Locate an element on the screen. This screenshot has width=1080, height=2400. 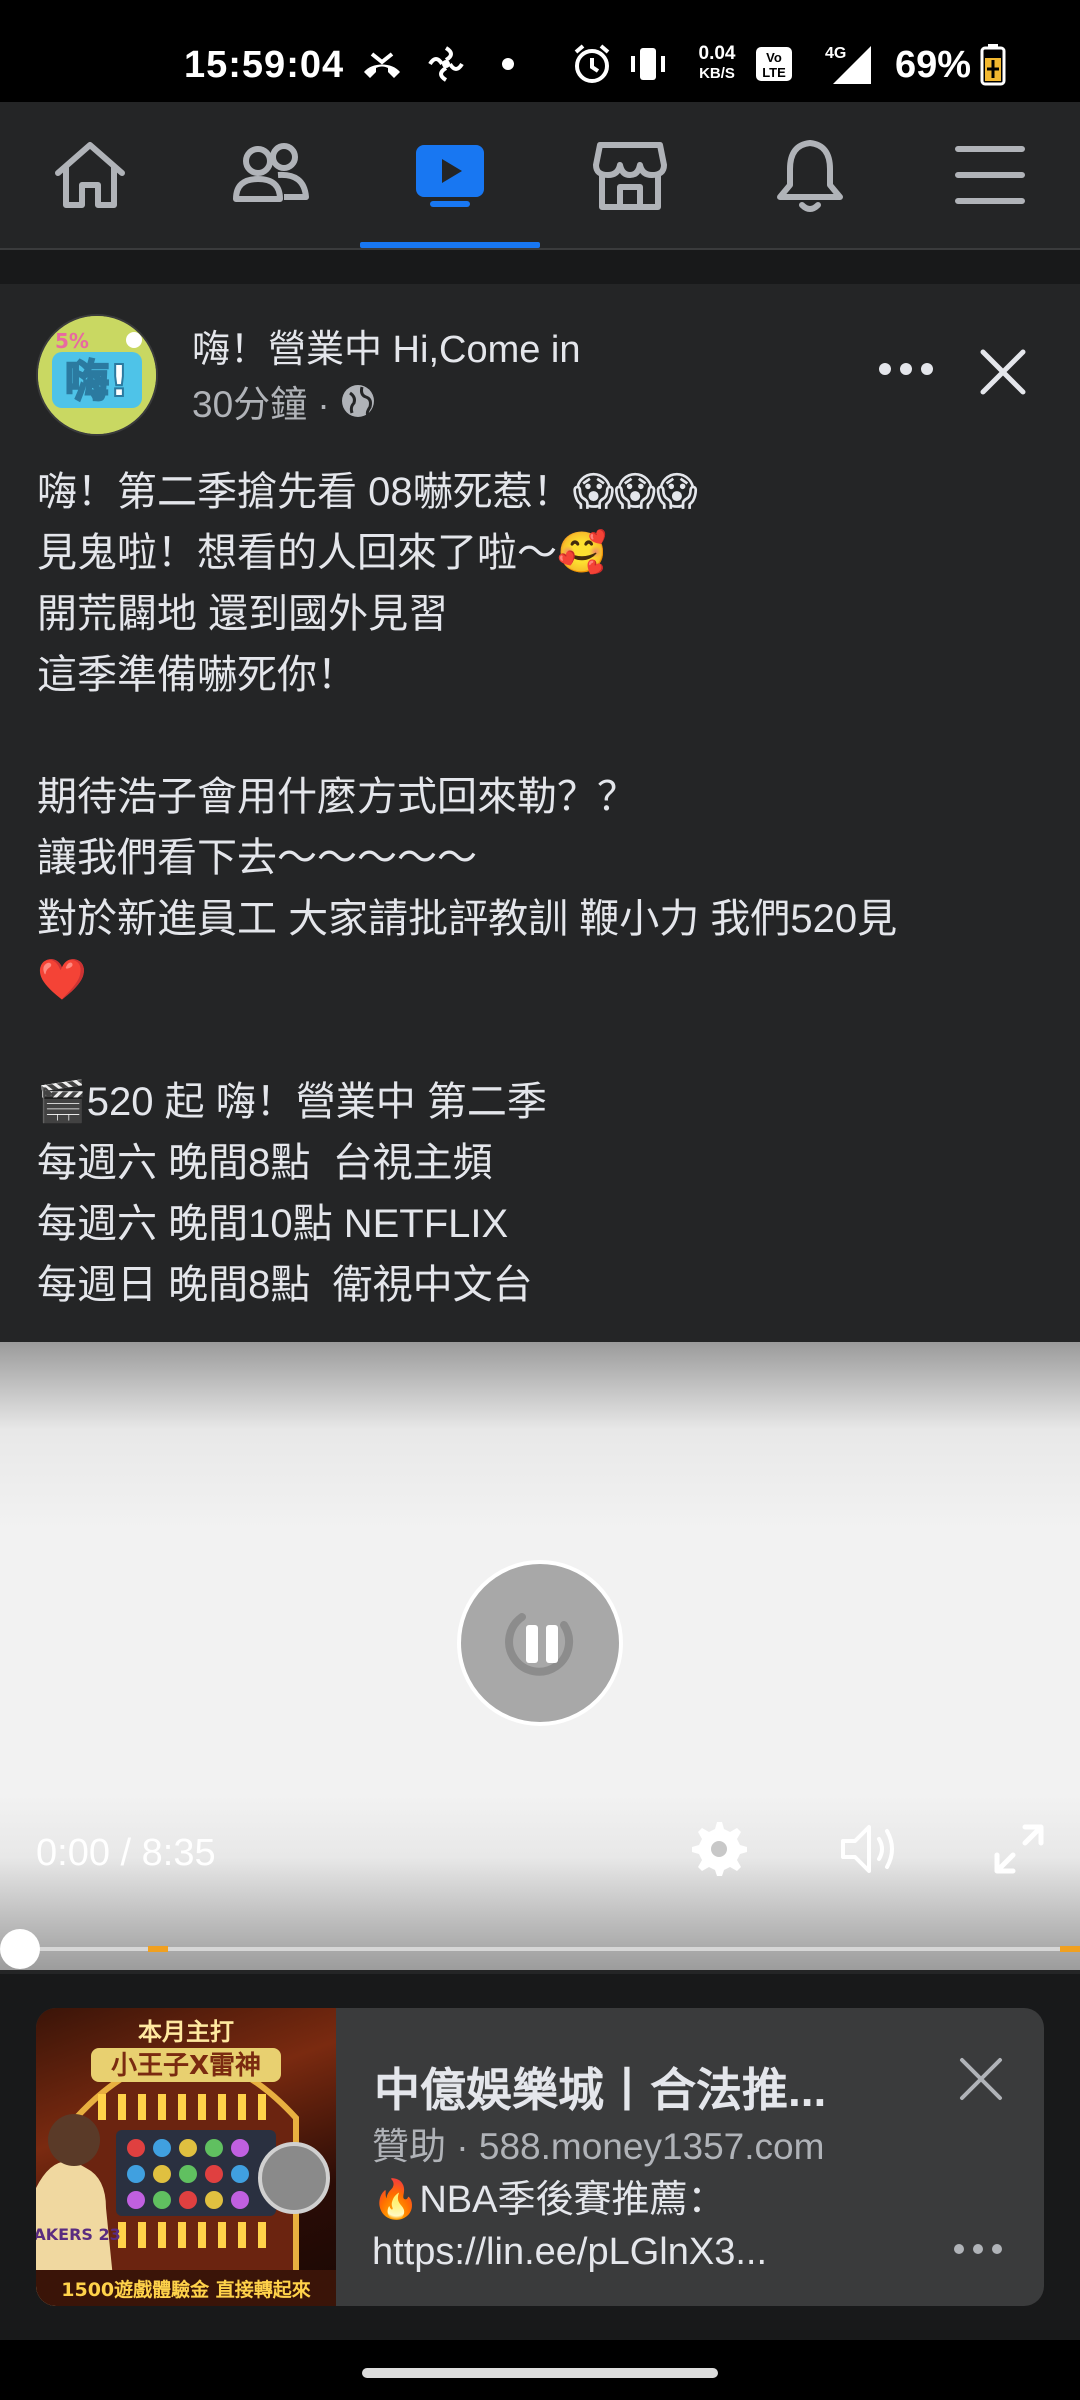
video-volume-button is located at coordinates (869, 1849).